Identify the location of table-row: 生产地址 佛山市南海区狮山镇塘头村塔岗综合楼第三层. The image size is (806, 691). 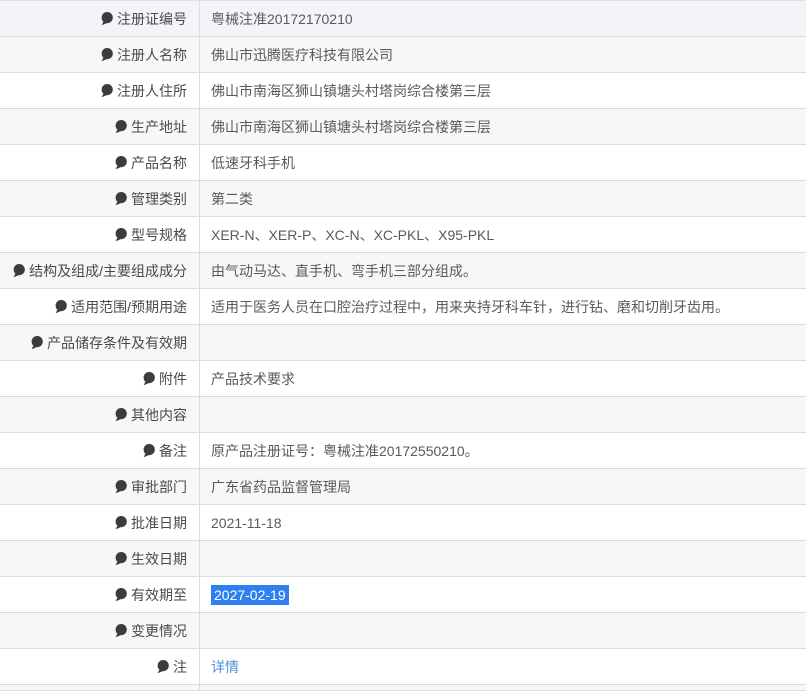
(403, 127).